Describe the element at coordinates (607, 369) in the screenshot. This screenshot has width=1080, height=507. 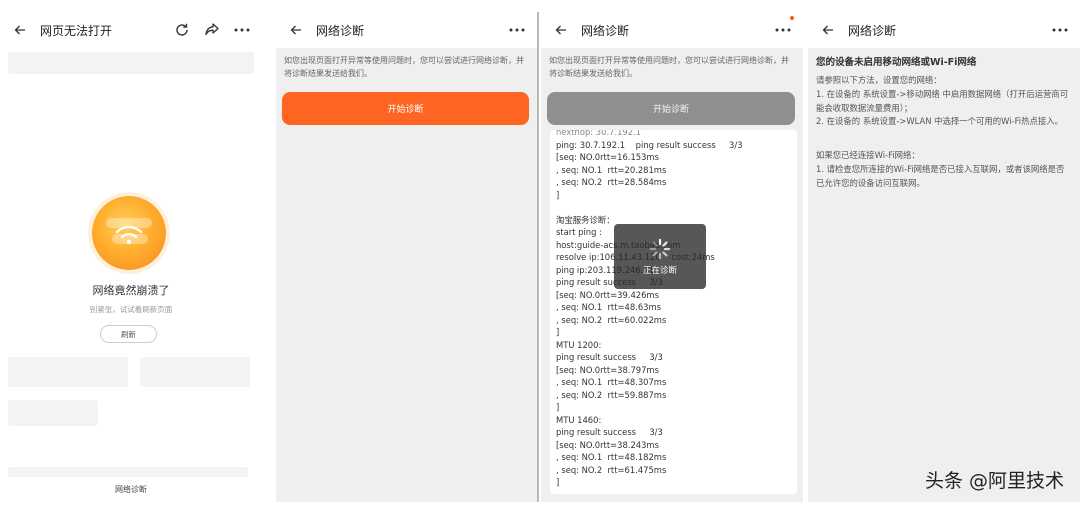
I see `log-line: [seq: NO.0rtt=38.797ms` at that location.